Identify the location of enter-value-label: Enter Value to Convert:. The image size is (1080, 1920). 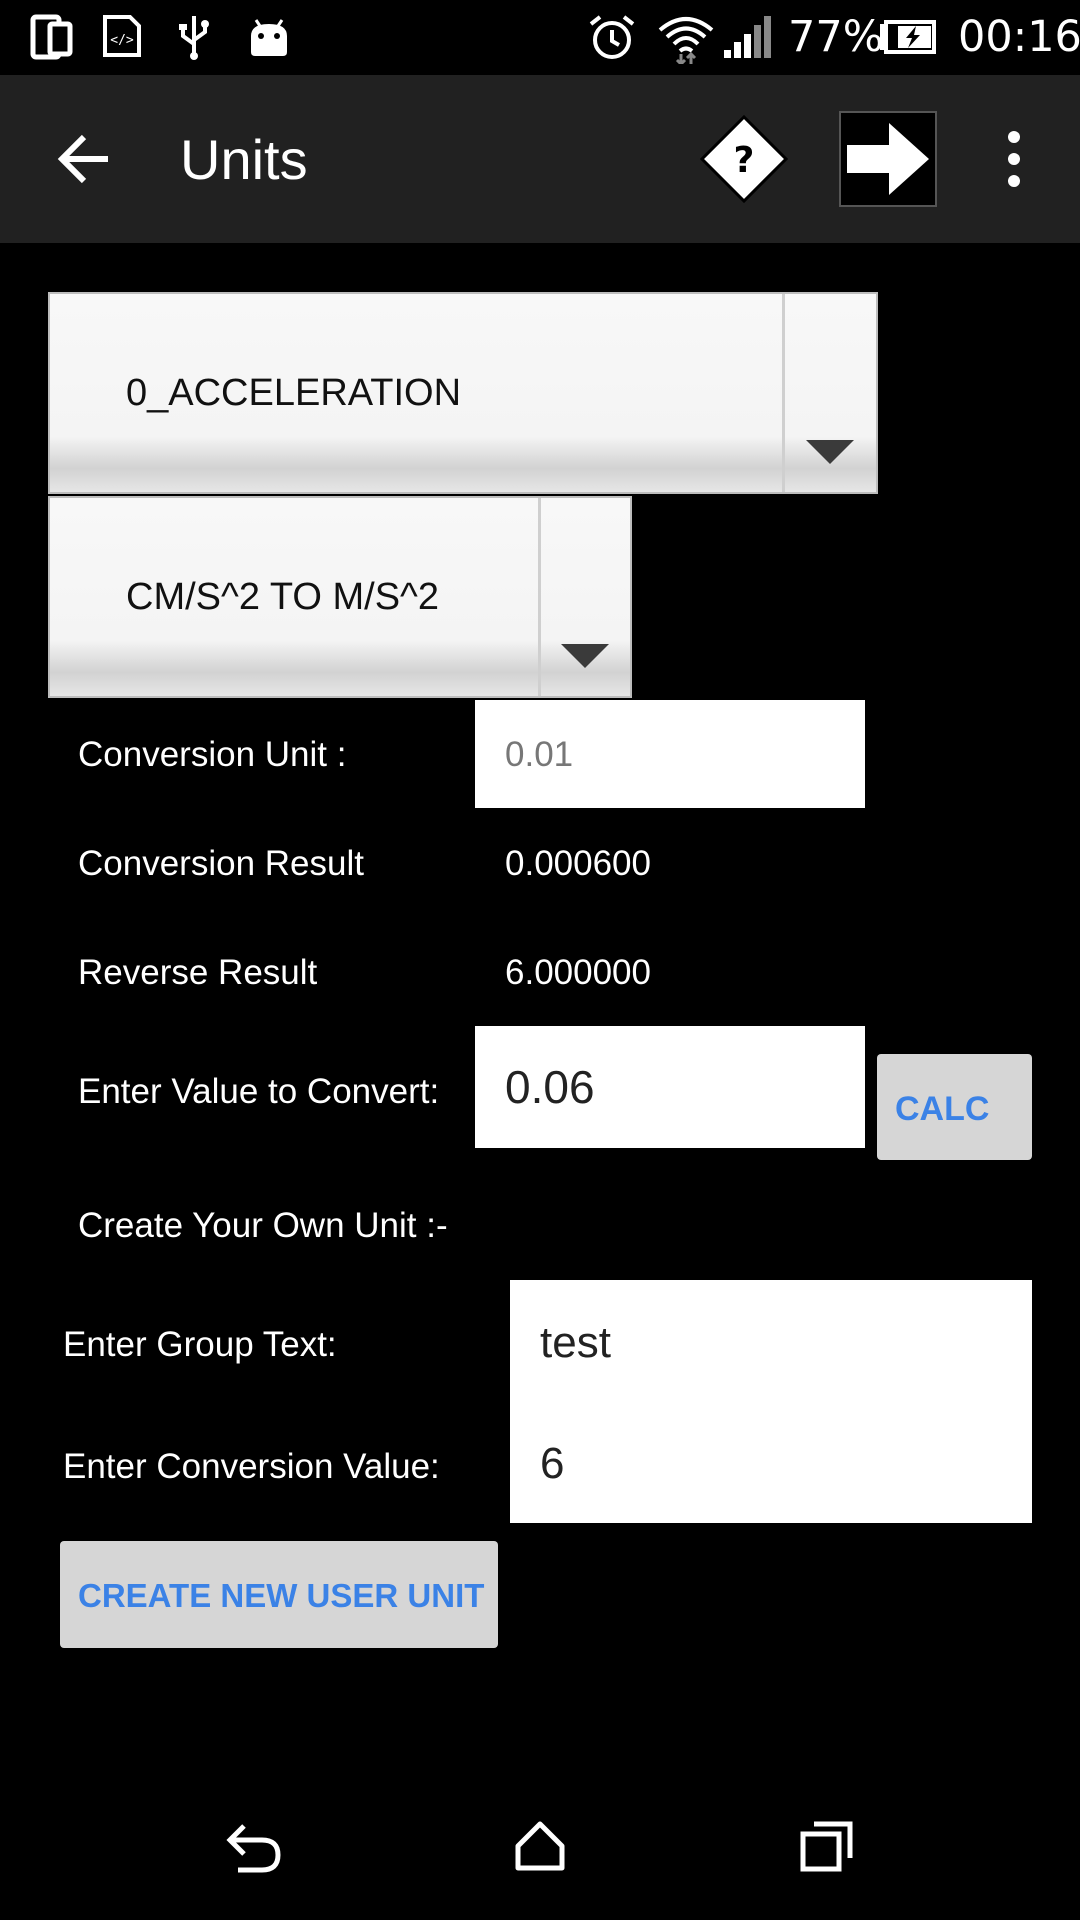
(259, 1091).